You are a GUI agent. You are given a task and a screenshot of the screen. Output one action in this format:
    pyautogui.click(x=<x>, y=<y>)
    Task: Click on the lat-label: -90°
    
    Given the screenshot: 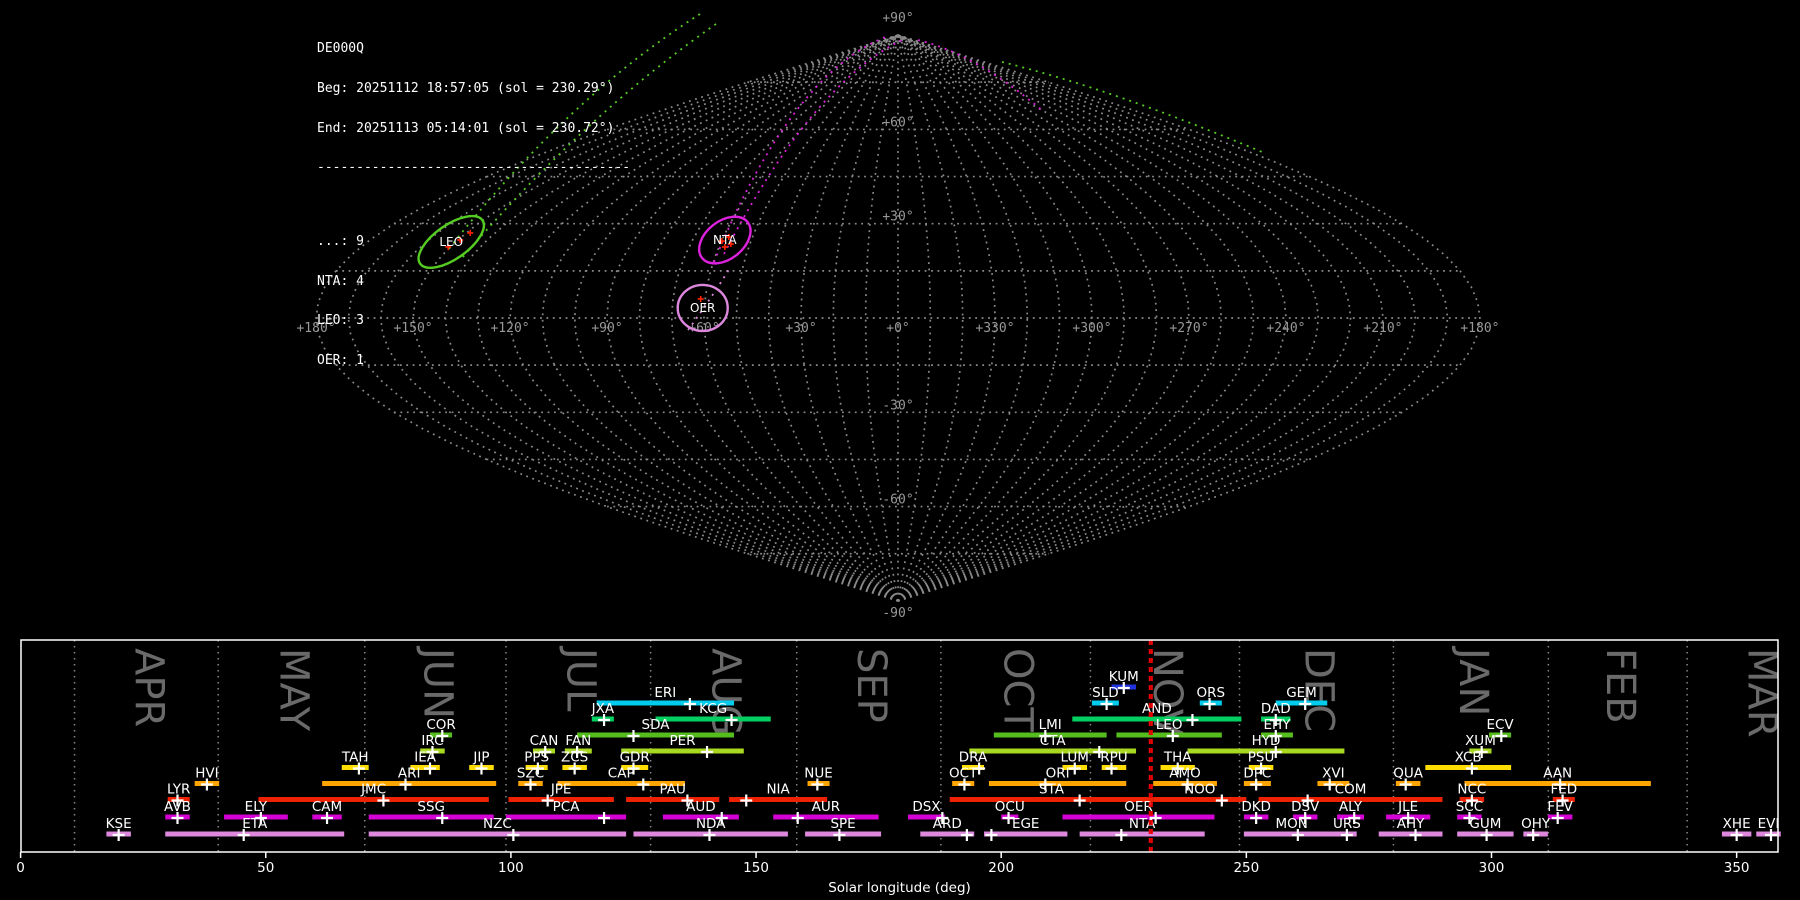 What is the action you would take?
    pyautogui.click(x=897, y=613)
    